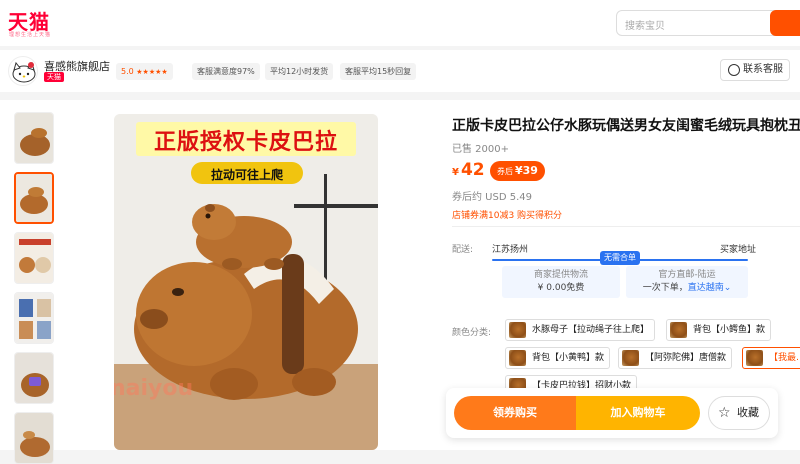  Describe the element at coordinates (455, 172) in the screenshot. I see `currency-symbol: ¥` at that location.